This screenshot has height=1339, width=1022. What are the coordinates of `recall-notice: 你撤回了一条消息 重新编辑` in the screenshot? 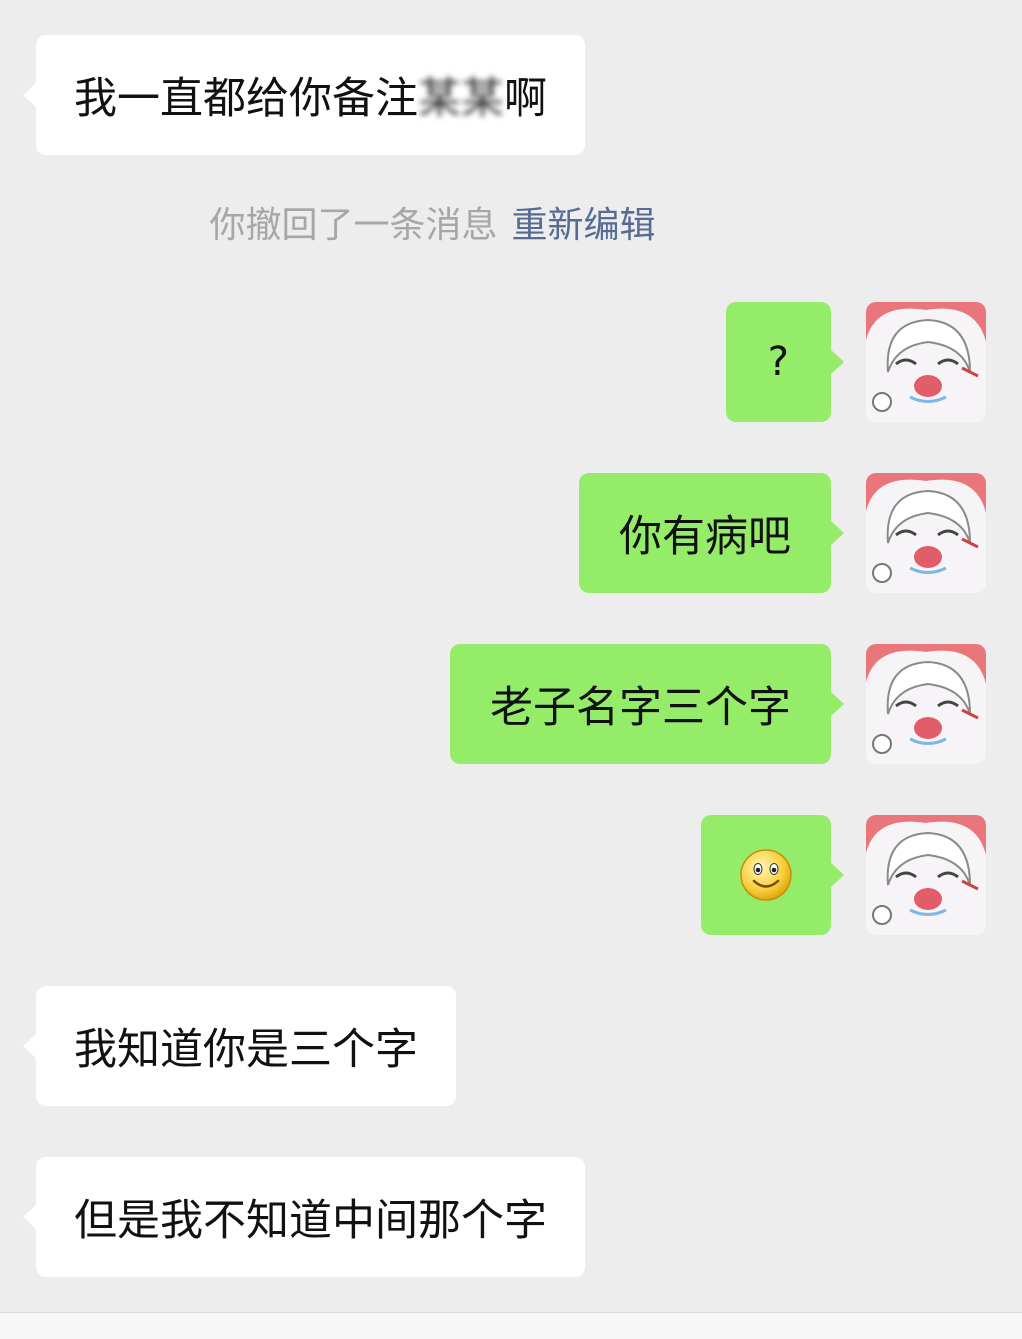 It's located at (432, 222).